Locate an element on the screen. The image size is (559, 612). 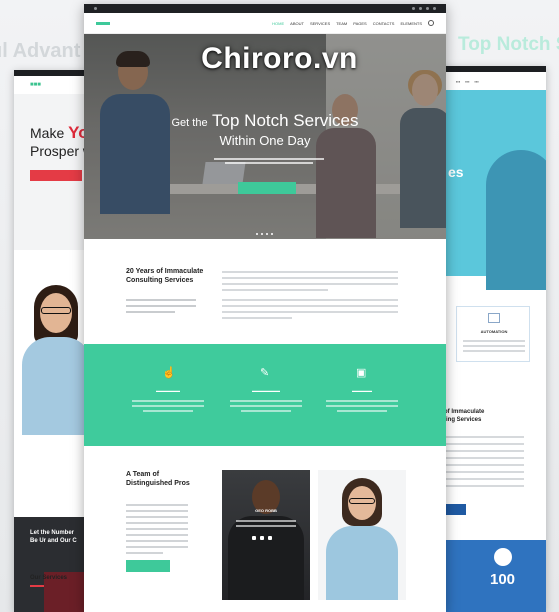
about-paragraph is located at coordinates (310, 293).